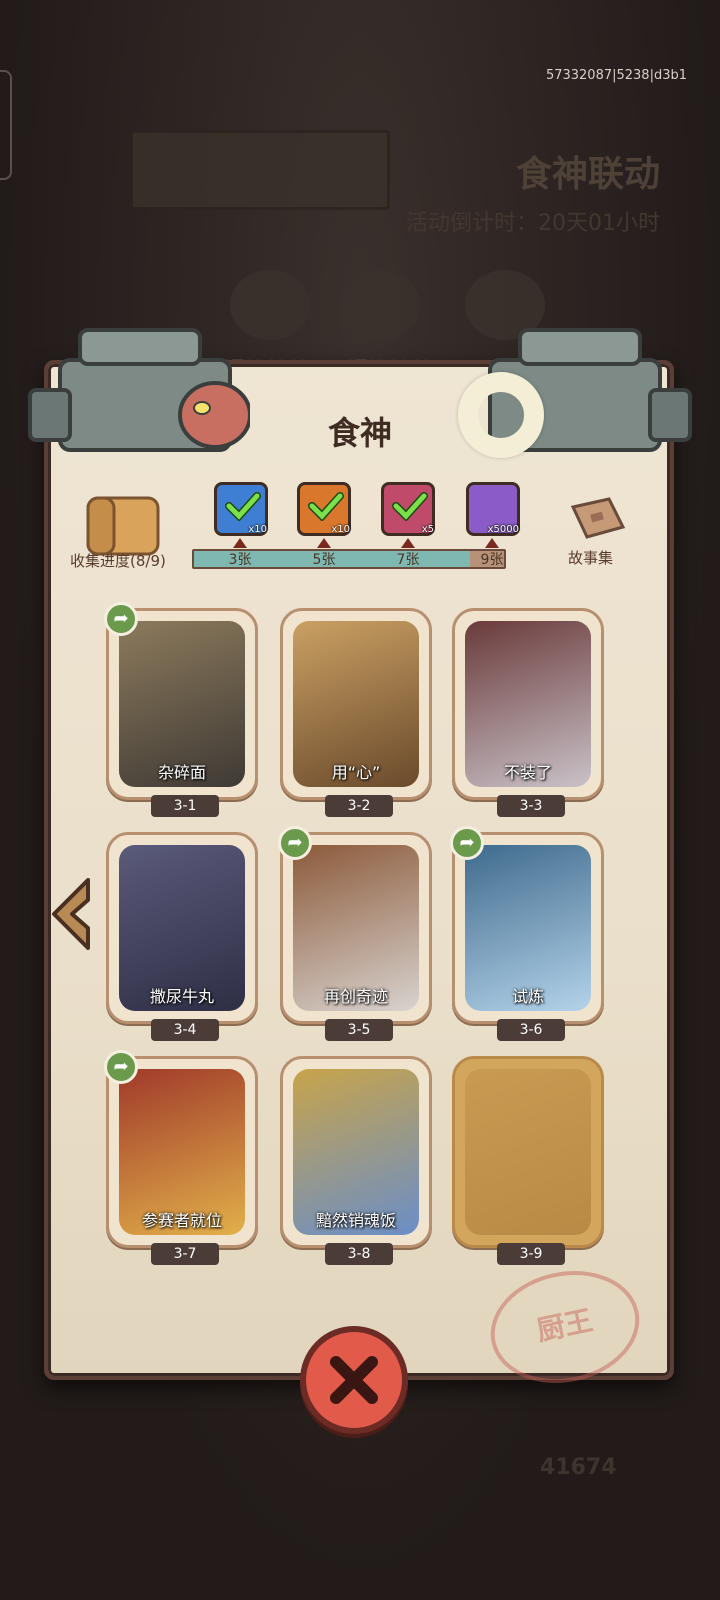 This screenshot has width=720, height=1600. Describe the element at coordinates (533, 223) in the screenshot. I see `event-countdown: 活动倒计时：20天01小时` at that location.